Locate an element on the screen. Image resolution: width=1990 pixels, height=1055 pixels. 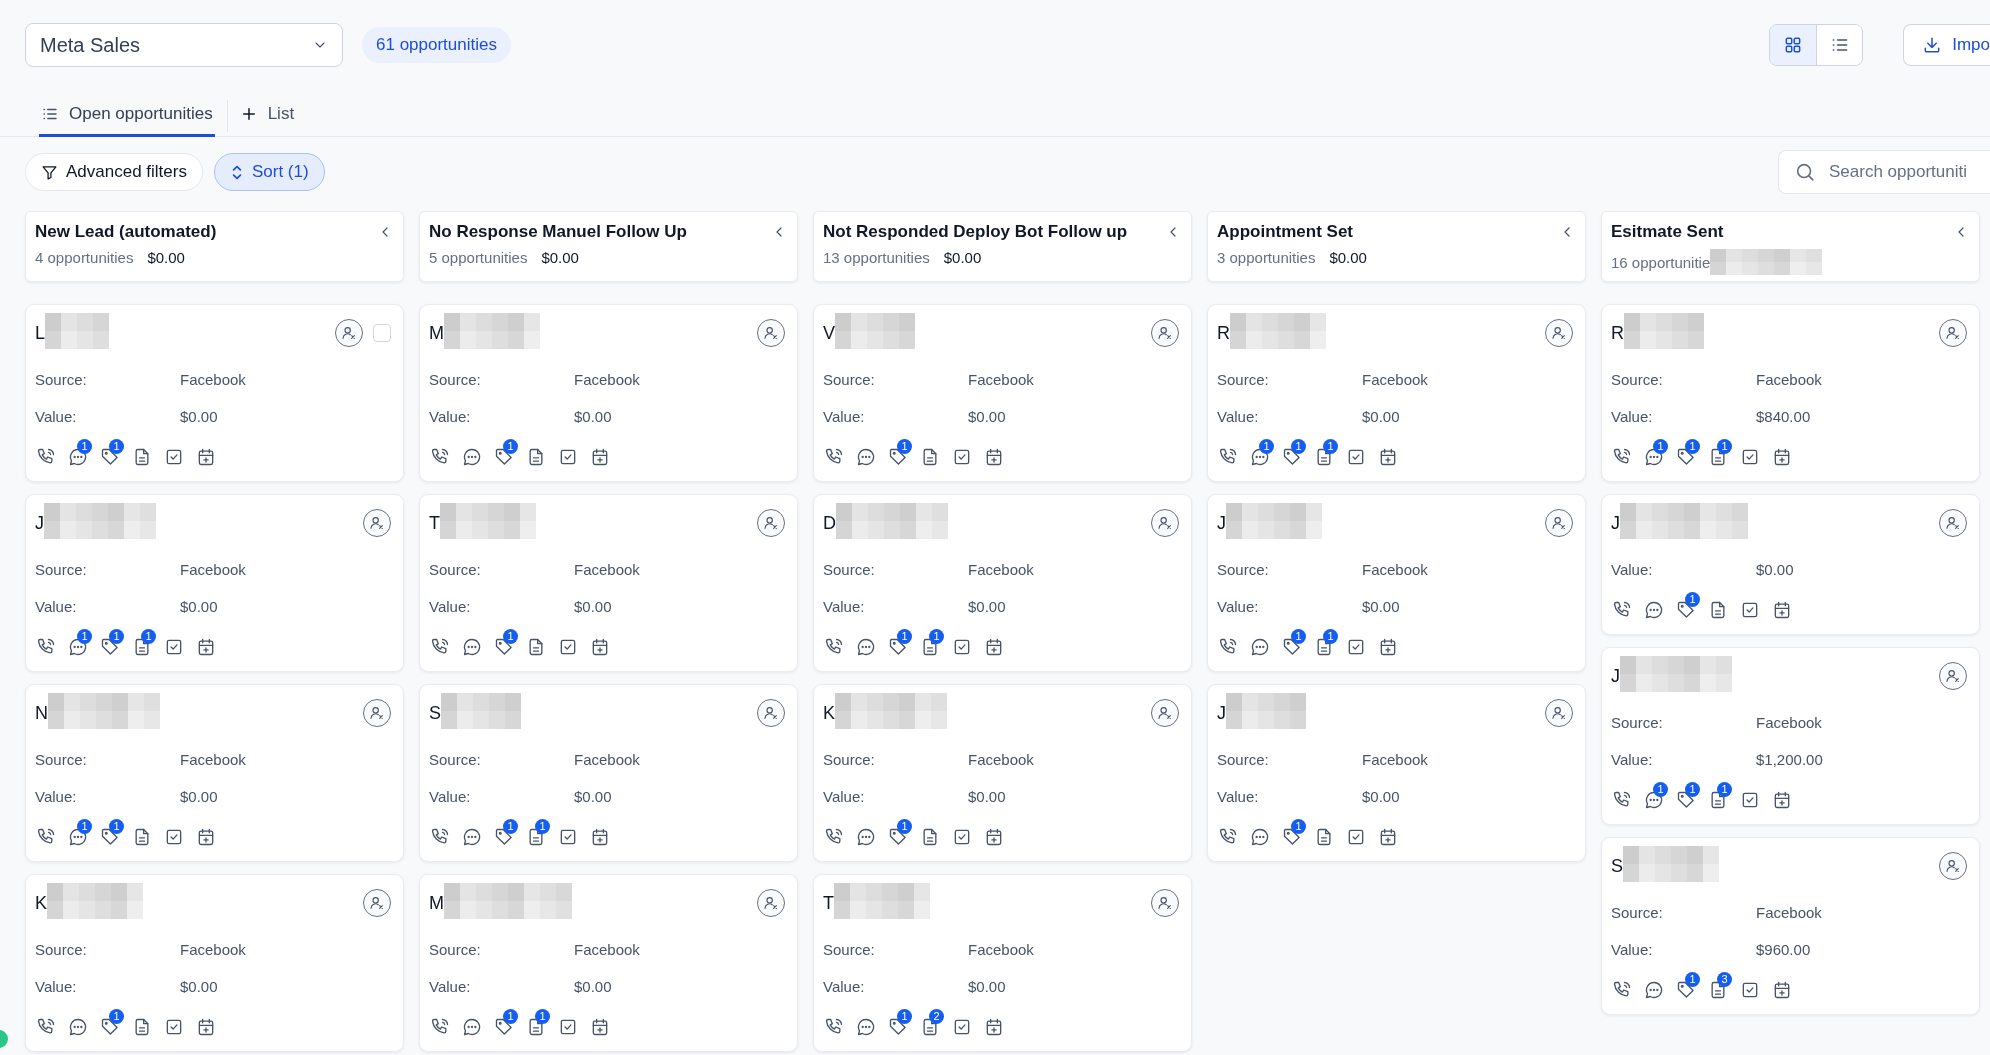
opportunity-card: T Source: Facebook Value: $0.00 1 2 is located at coordinates (1002, 963).